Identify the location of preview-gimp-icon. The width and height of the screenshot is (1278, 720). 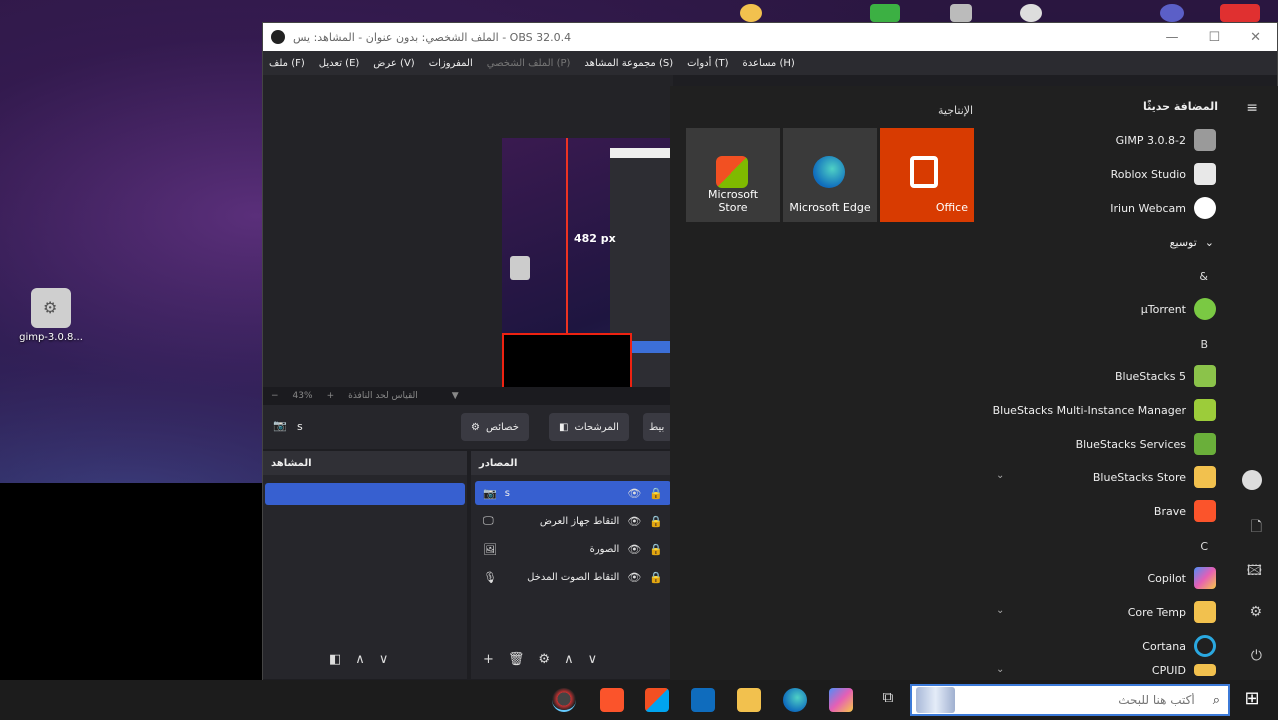
(520, 268).